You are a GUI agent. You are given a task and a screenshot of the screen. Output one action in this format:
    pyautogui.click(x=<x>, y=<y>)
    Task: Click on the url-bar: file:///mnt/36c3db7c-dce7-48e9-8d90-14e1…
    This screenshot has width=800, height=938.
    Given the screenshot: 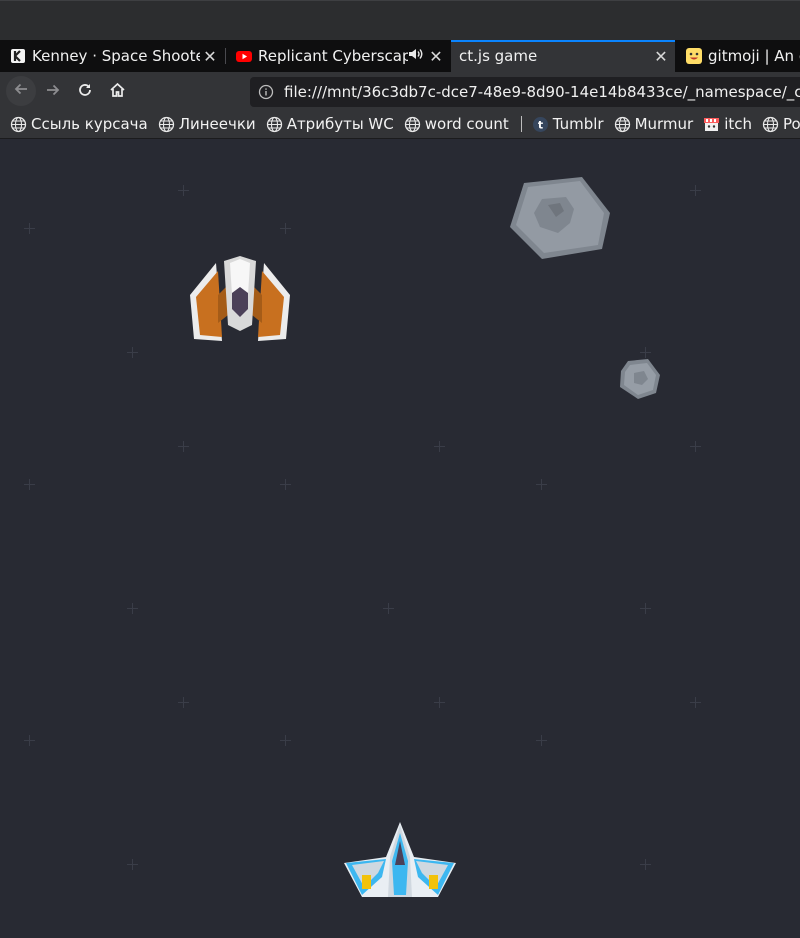 What is the action you would take?
    pyautogui.click(x=525, y=92)
    